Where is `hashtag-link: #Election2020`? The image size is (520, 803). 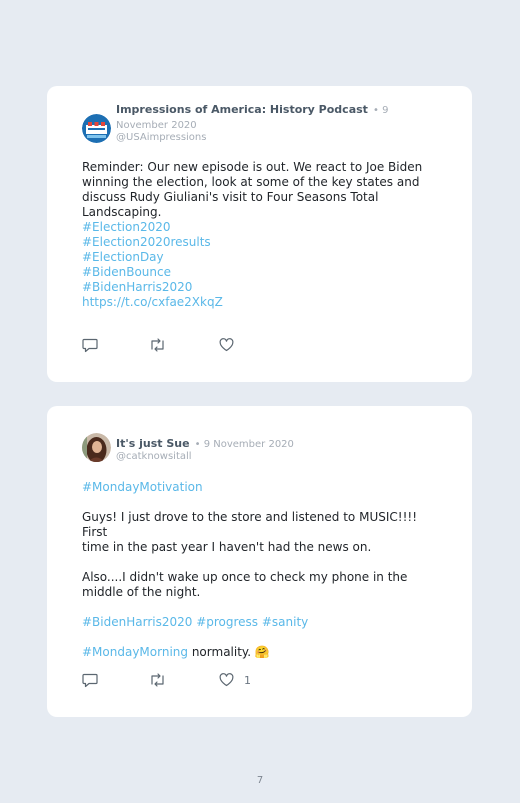
hashtag-link: #Election2020 is located at coordinates (261, 227).